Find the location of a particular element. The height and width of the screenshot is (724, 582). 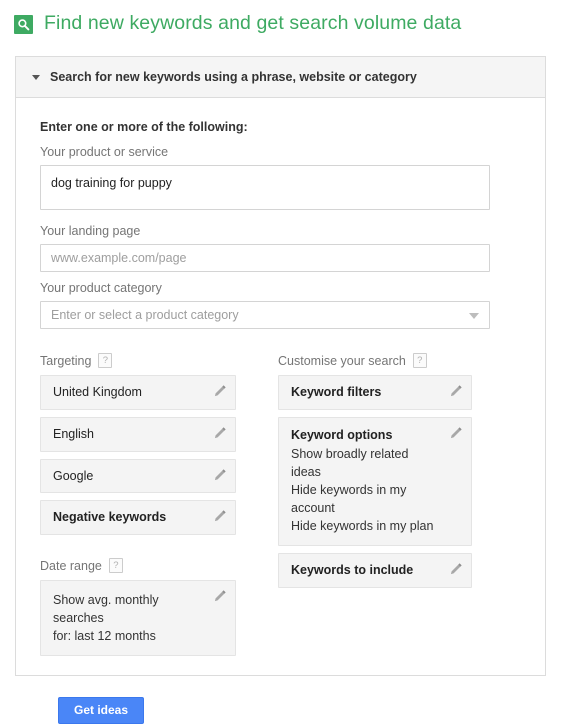

targeting-tile-language: English is located at coordinates (138, 434).